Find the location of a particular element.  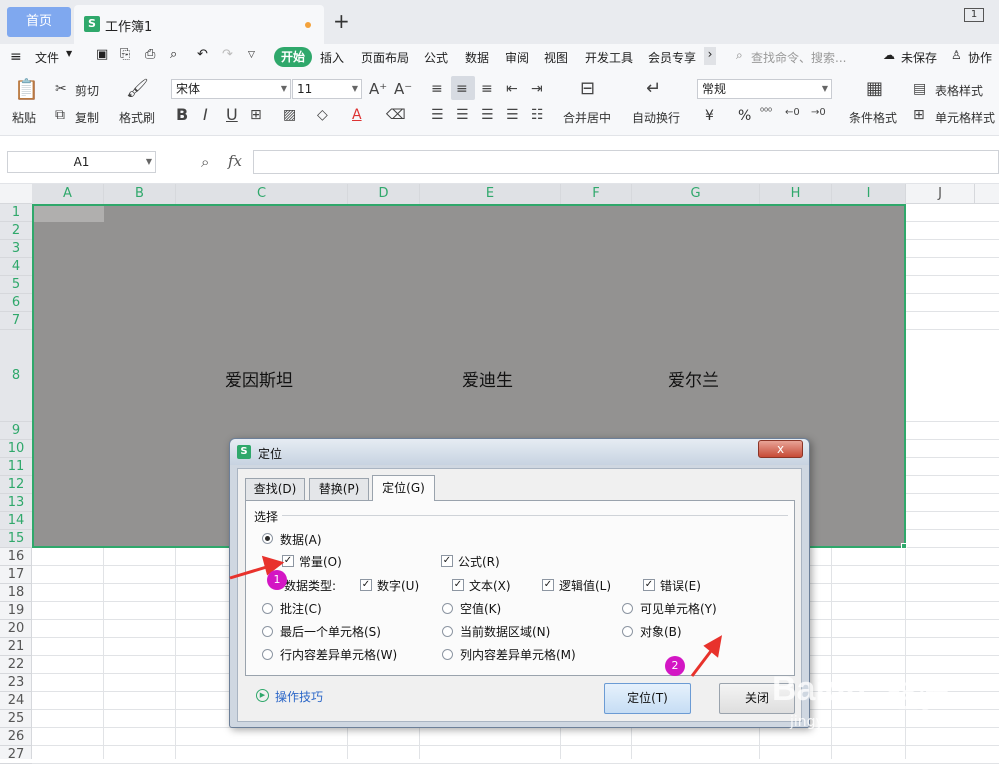

watermark-brand: Baidu is located at coordinates (819, 689).